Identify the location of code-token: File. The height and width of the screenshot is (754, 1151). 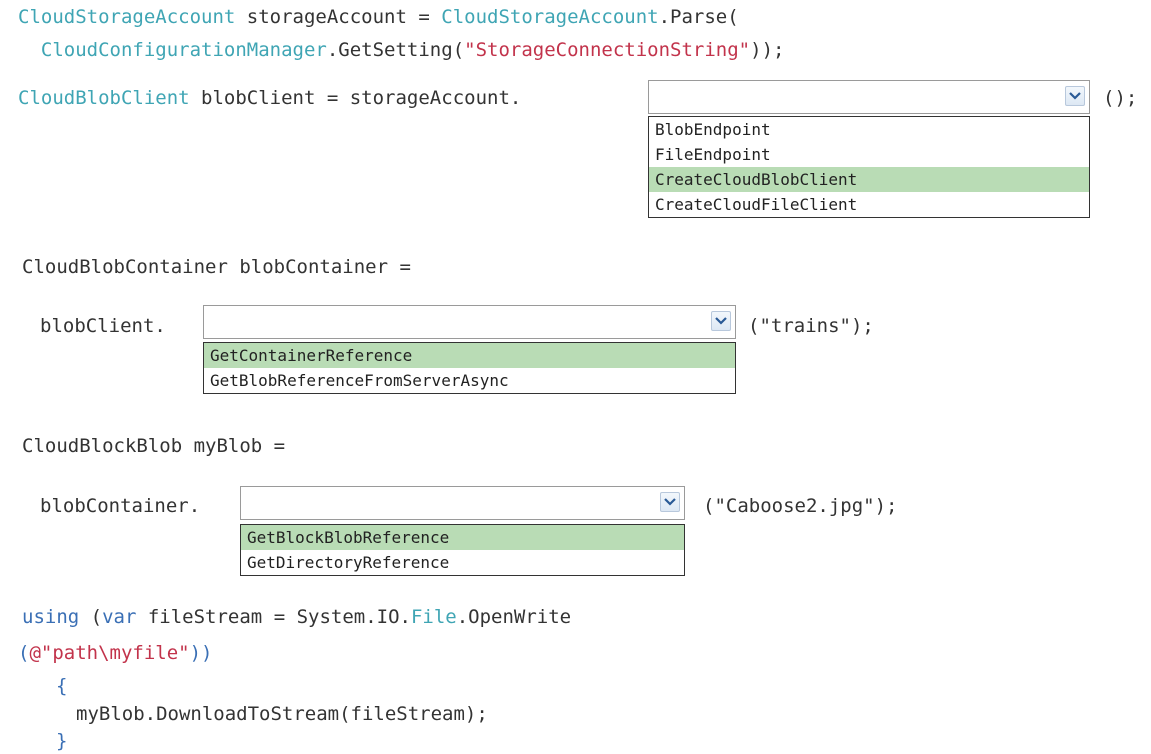
(433, 617).